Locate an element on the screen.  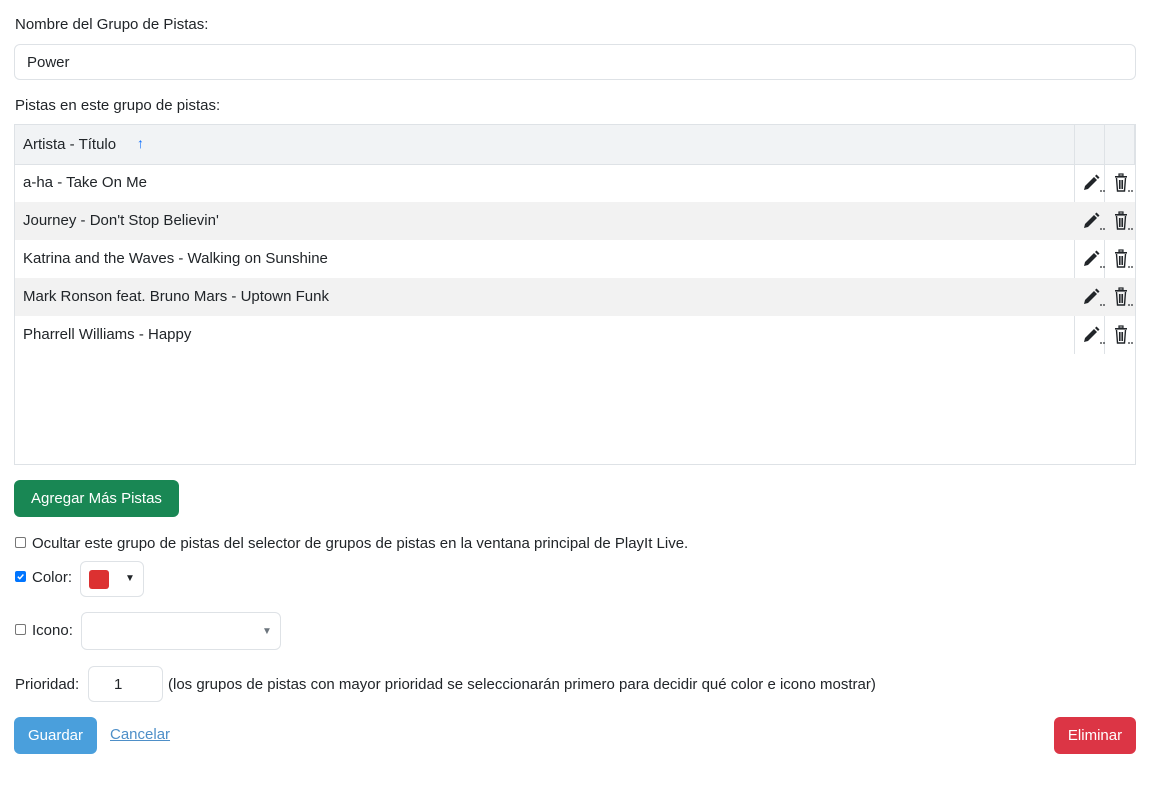
sort-ascending-icon: ↑ is located at coordinates (140, 143).